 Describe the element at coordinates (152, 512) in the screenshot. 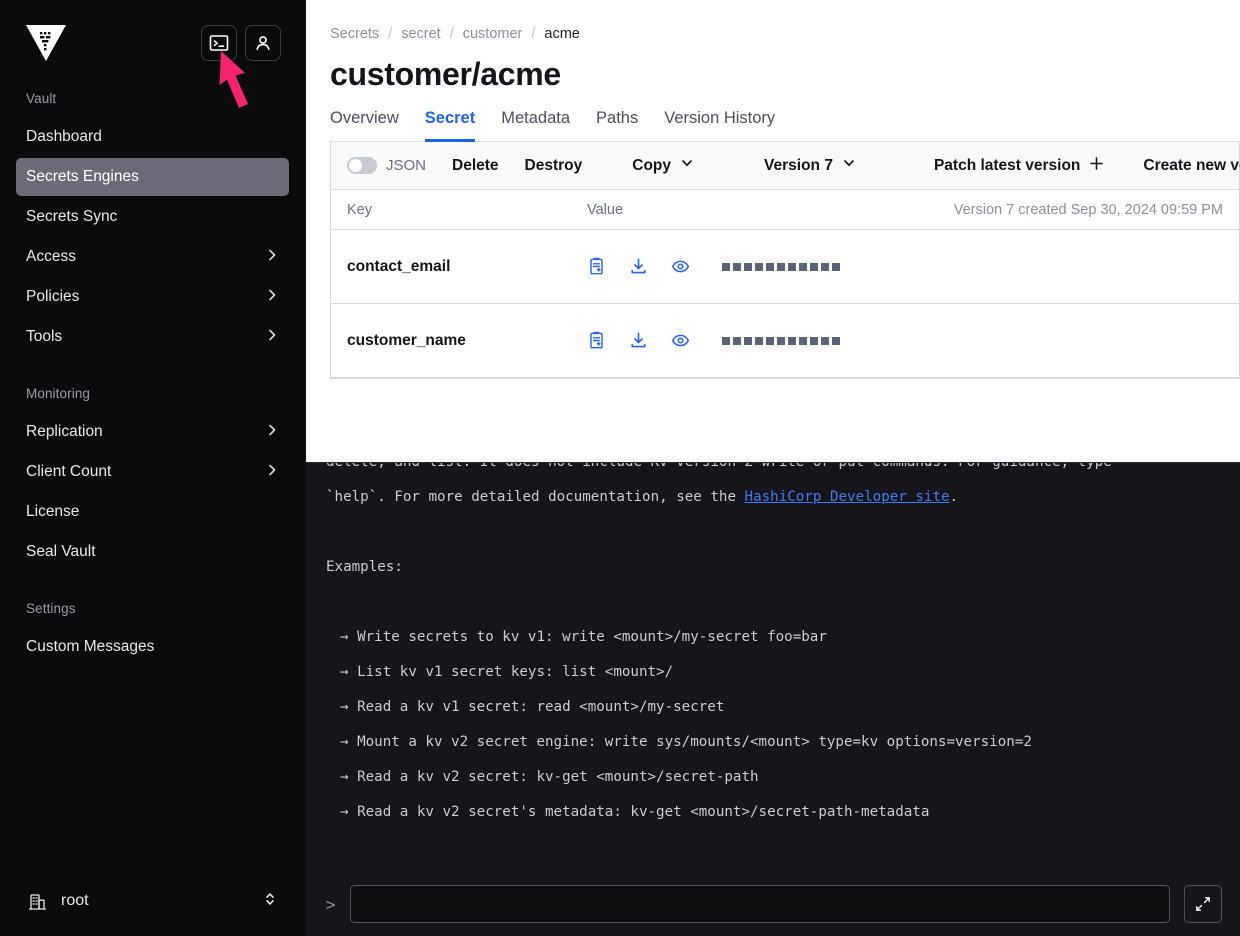

I see `sidebar-item-license: License` at that location.